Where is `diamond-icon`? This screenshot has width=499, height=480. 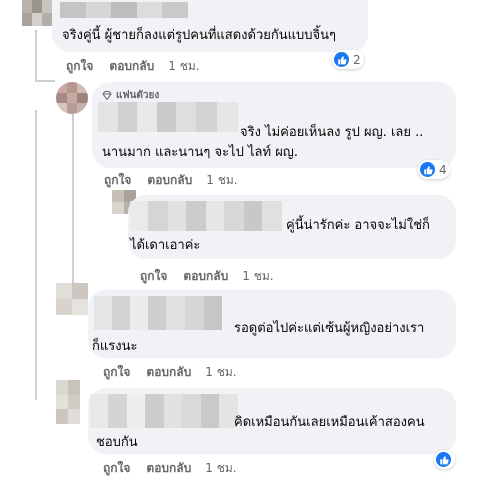 diamond-icon is located at coordinates (107, 95).